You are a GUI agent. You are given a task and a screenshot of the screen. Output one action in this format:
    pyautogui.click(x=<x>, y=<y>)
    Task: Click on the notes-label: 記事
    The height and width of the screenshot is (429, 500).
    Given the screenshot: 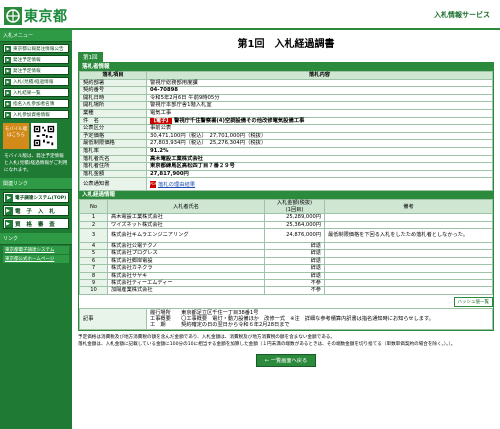 What is the action you would take?
    pyautogui.click(x=113, y=319)
    